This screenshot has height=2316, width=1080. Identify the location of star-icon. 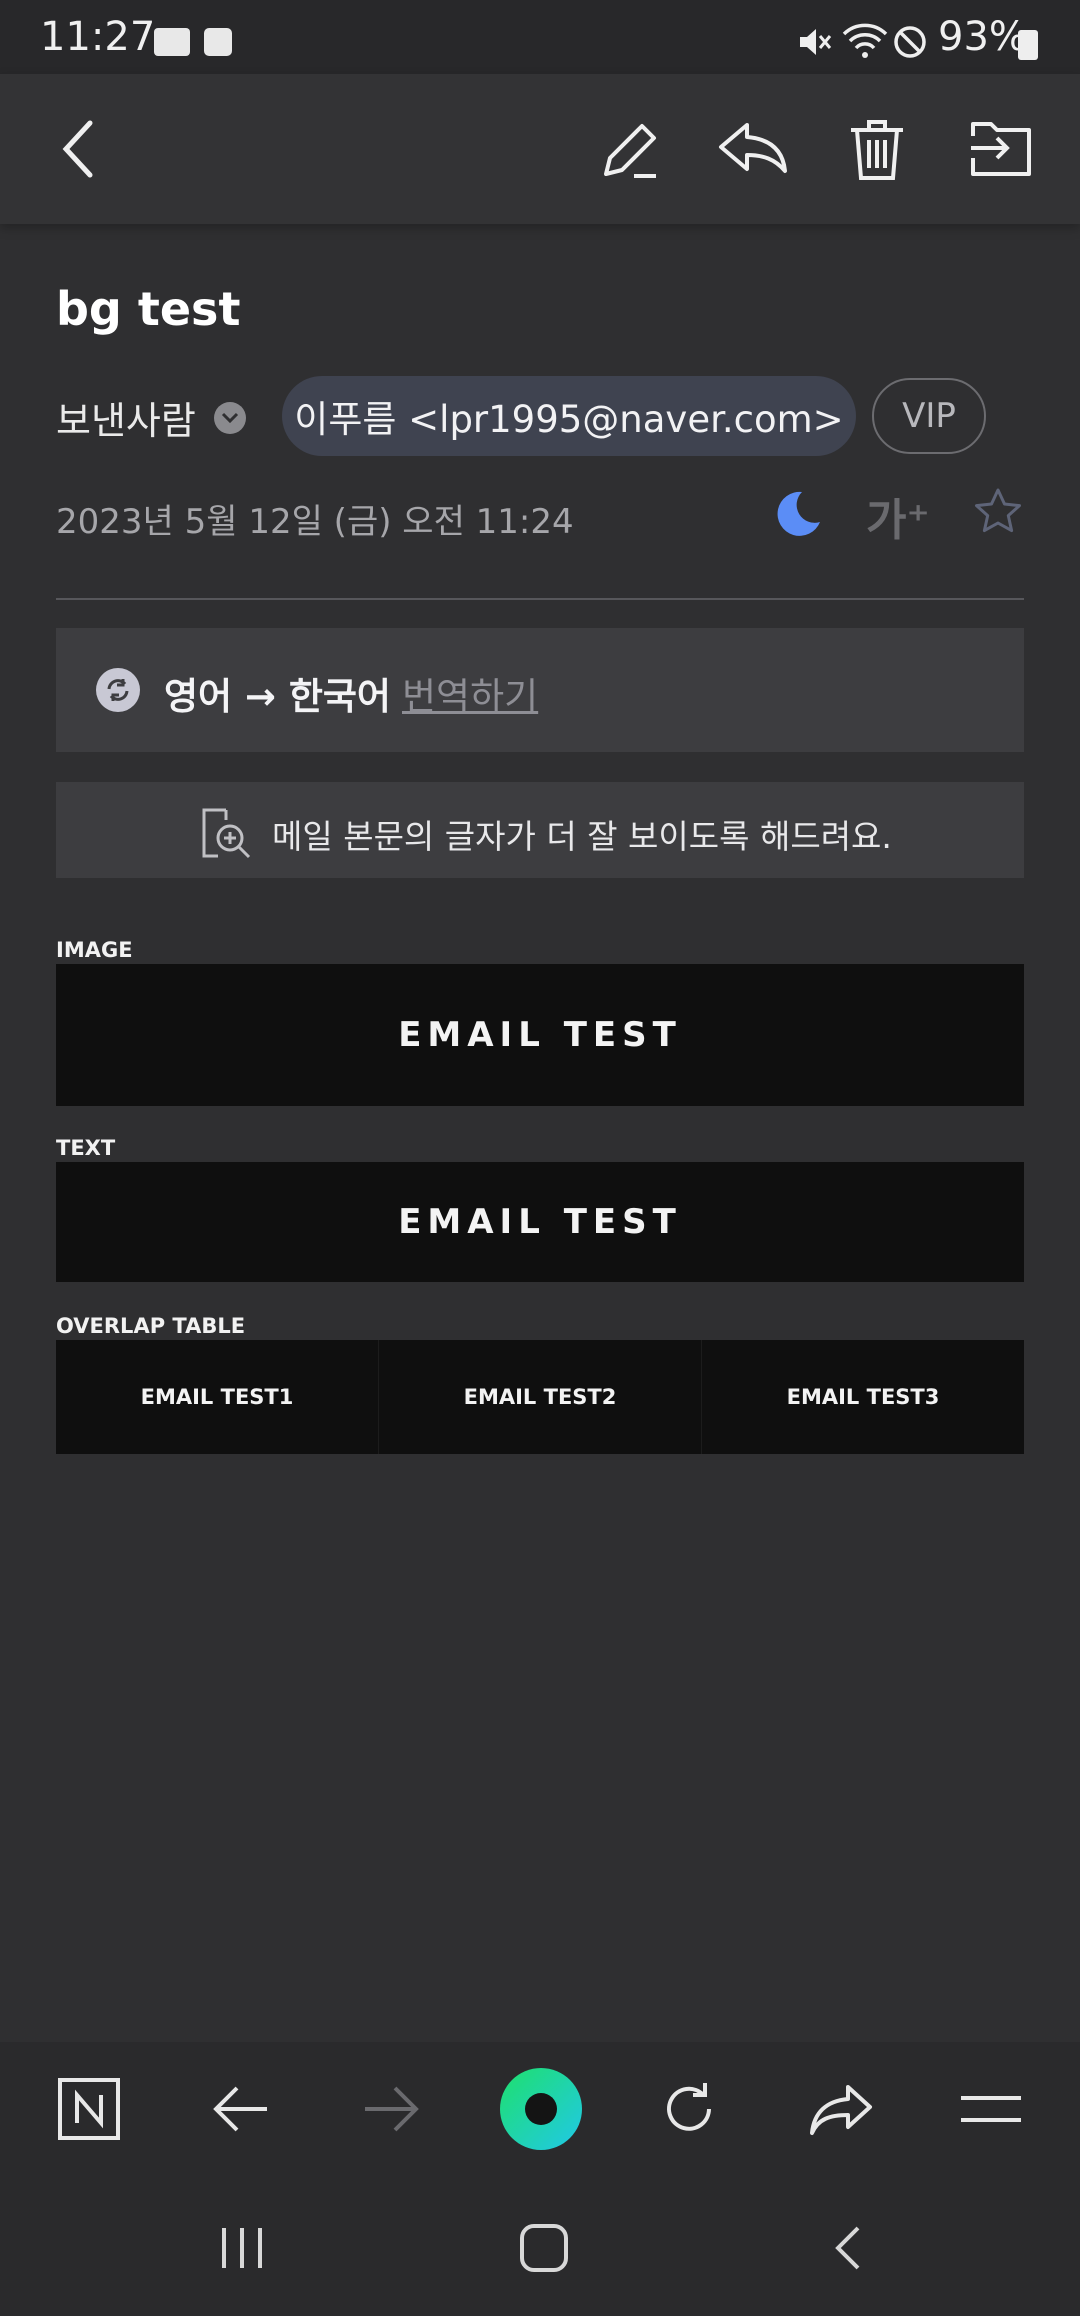
(998, 512).